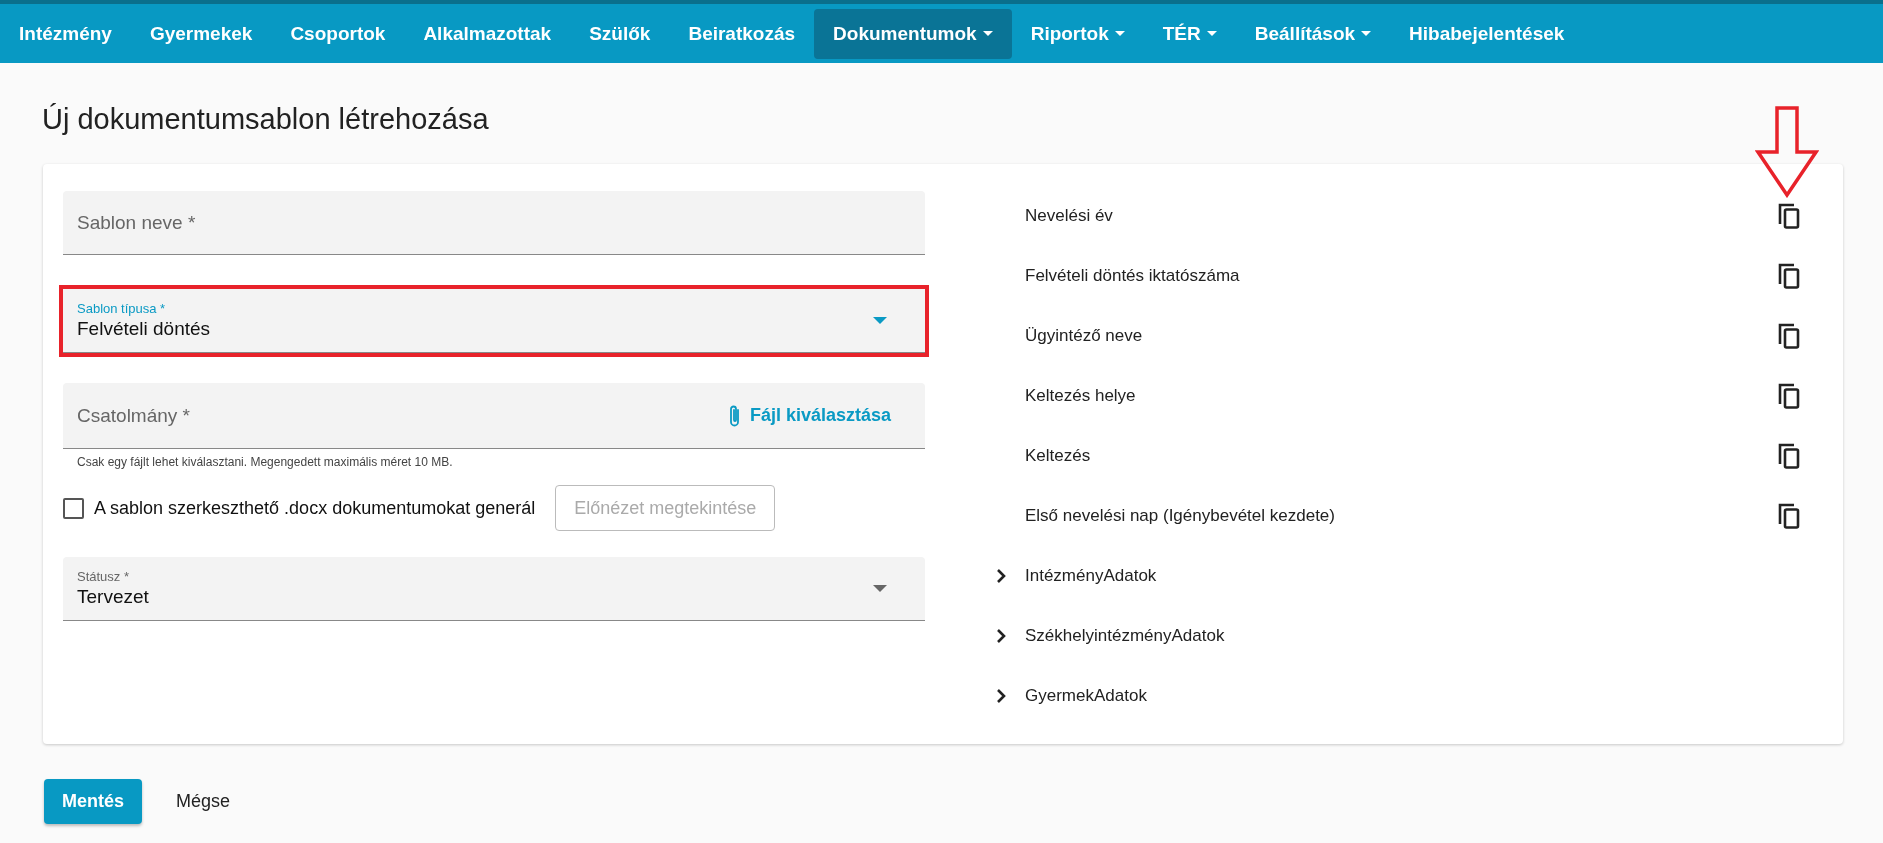  I want to click on choose-file-button: Fájl kiválasztása, so click(809, 415).